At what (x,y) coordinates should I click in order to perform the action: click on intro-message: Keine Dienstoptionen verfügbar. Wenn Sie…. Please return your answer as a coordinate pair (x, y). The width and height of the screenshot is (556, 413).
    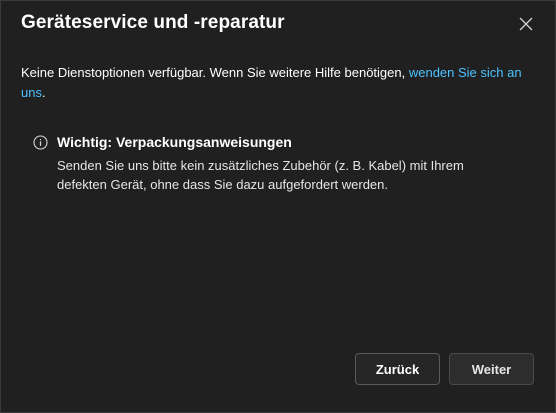
    Looking at the image, I should click on (273, 83).